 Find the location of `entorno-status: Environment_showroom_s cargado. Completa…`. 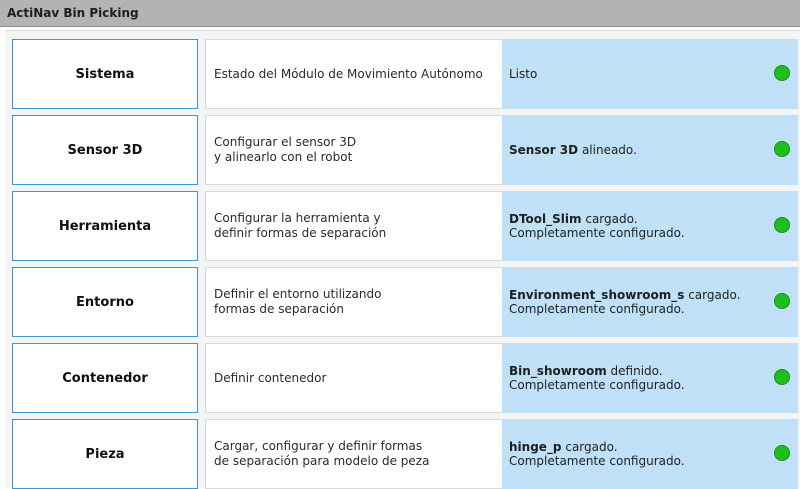

entorno-status: Environment_showroom_s cargado. Completa… is located at coordinates (650, 302).